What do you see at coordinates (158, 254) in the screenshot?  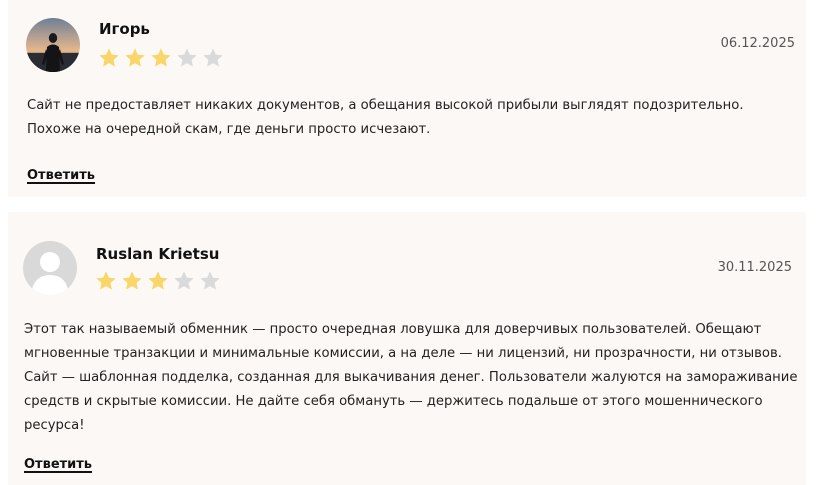 I see `author-name: Ruslan Krietsu` at bounding box center [158, 254].